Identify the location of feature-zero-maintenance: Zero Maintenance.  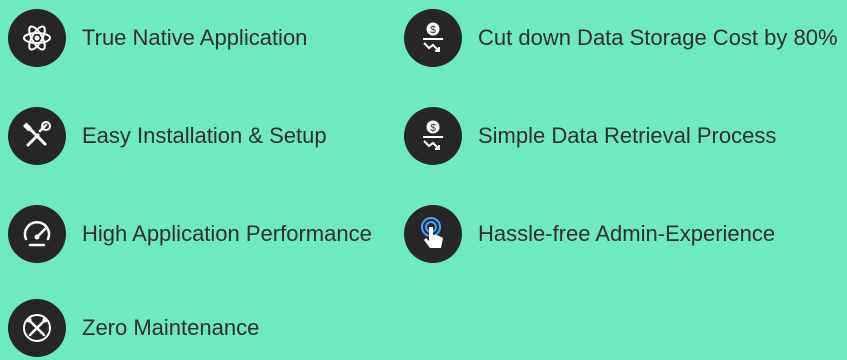
(133, 328).